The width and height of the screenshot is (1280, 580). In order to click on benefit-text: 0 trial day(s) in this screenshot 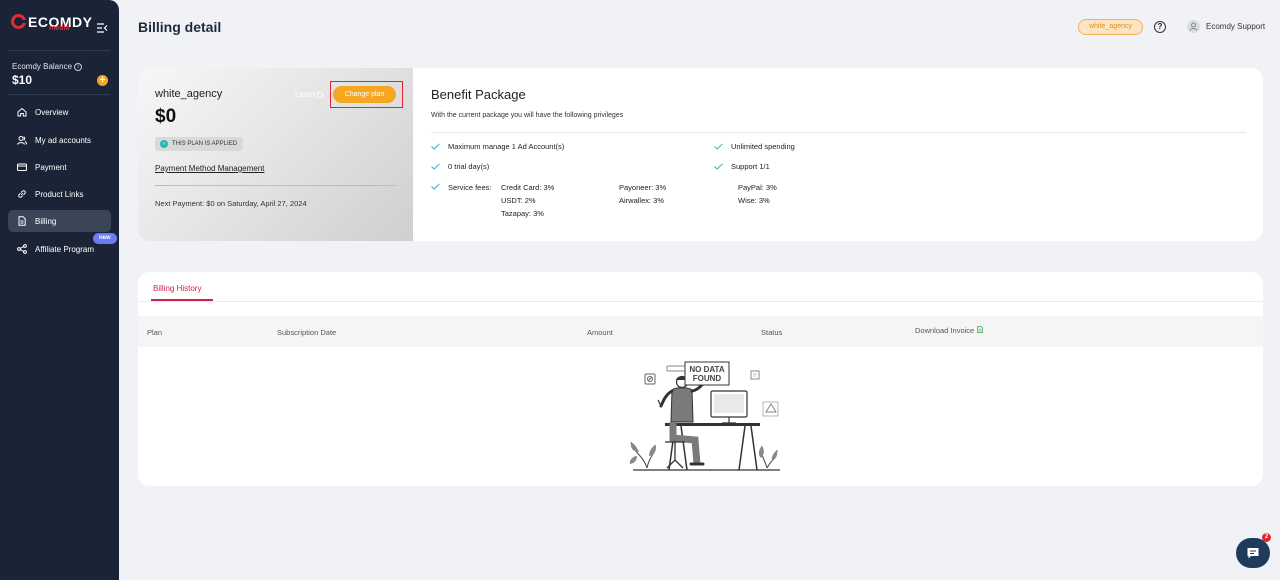, I will do `click(469, 166)`.